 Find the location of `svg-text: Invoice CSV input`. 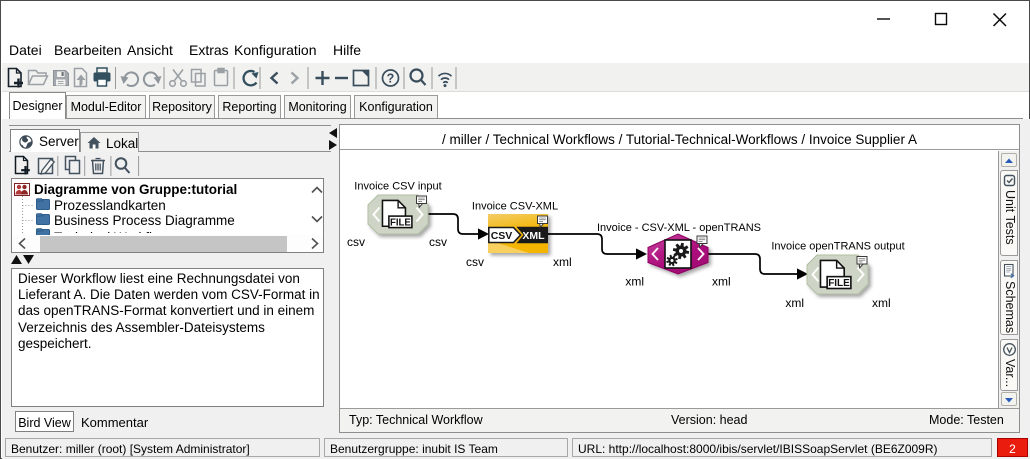

svg-text: Invoice CSV input is located at coordinates (397, 187).